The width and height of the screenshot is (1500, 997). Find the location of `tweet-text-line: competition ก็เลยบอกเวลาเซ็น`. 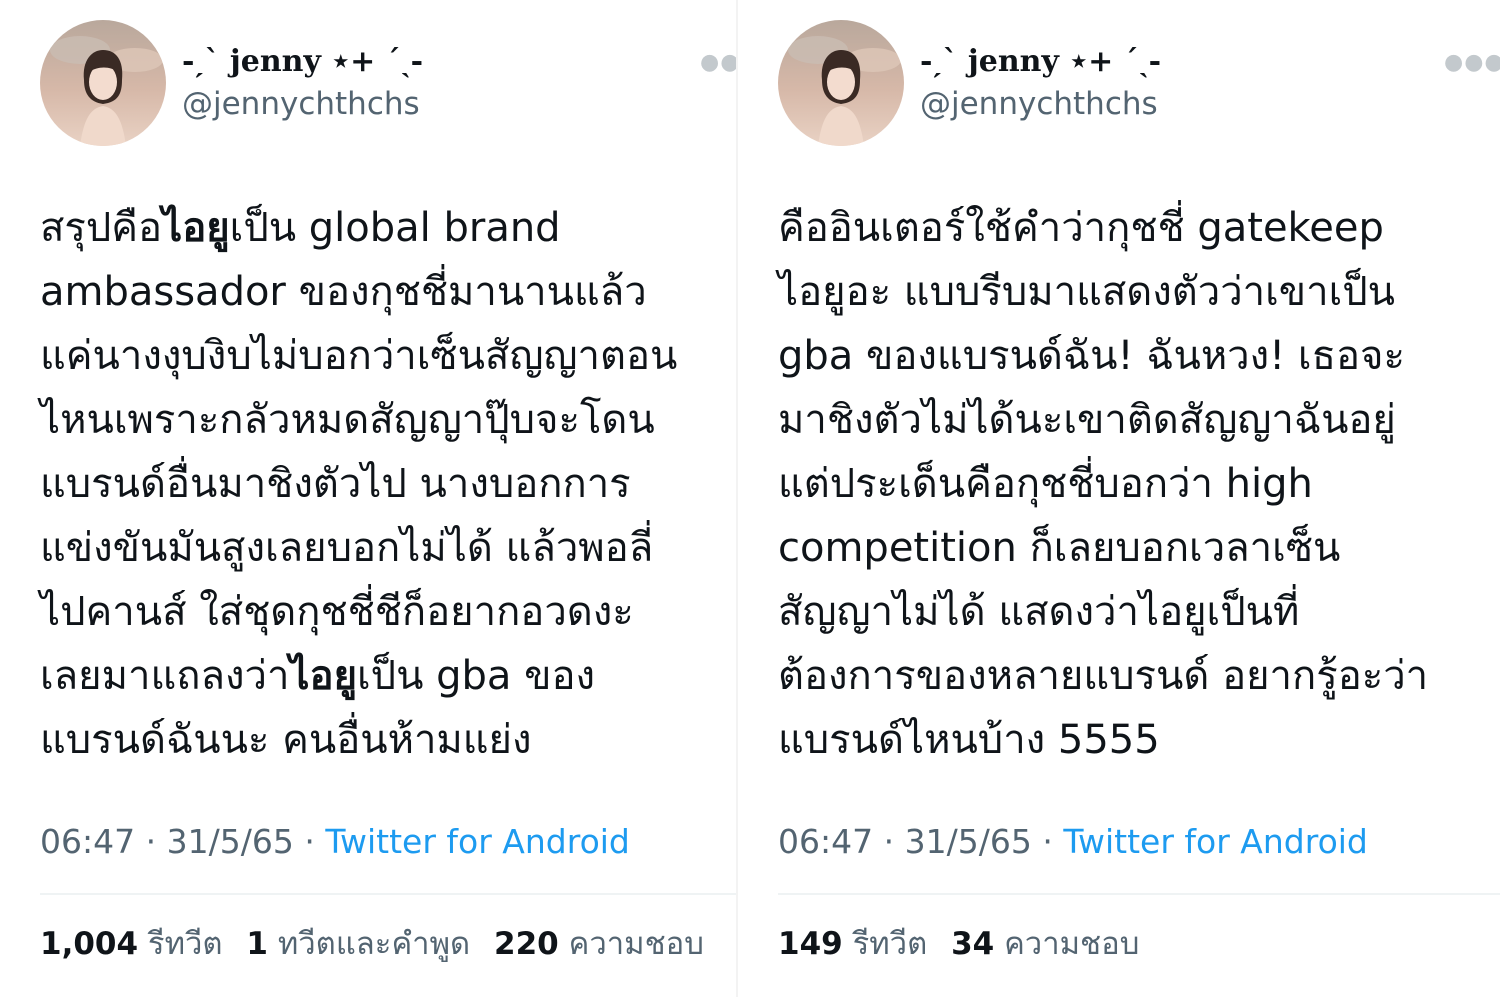

tweet-text-line: competition ก็เลยบอกเวลาเซ็น is located at coordinates (1139, 548).